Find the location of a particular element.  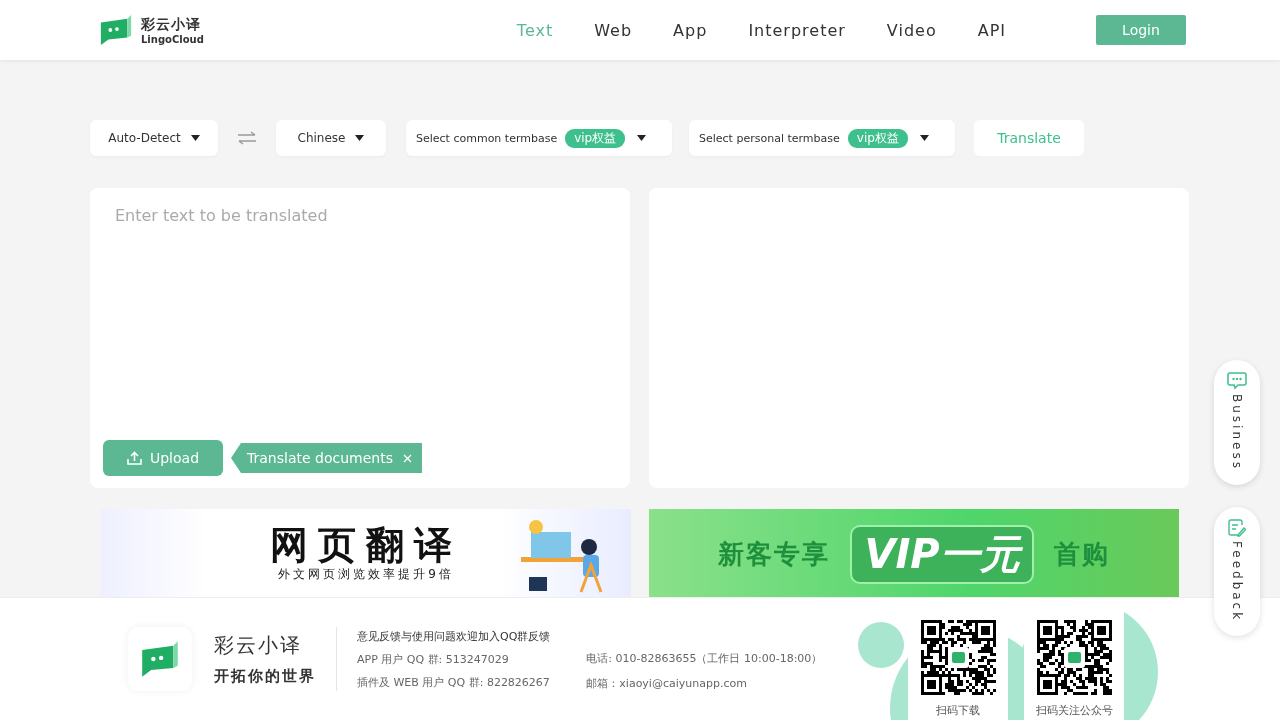

source-language-select: Auto-Detect is located at coordinates (154, 138).